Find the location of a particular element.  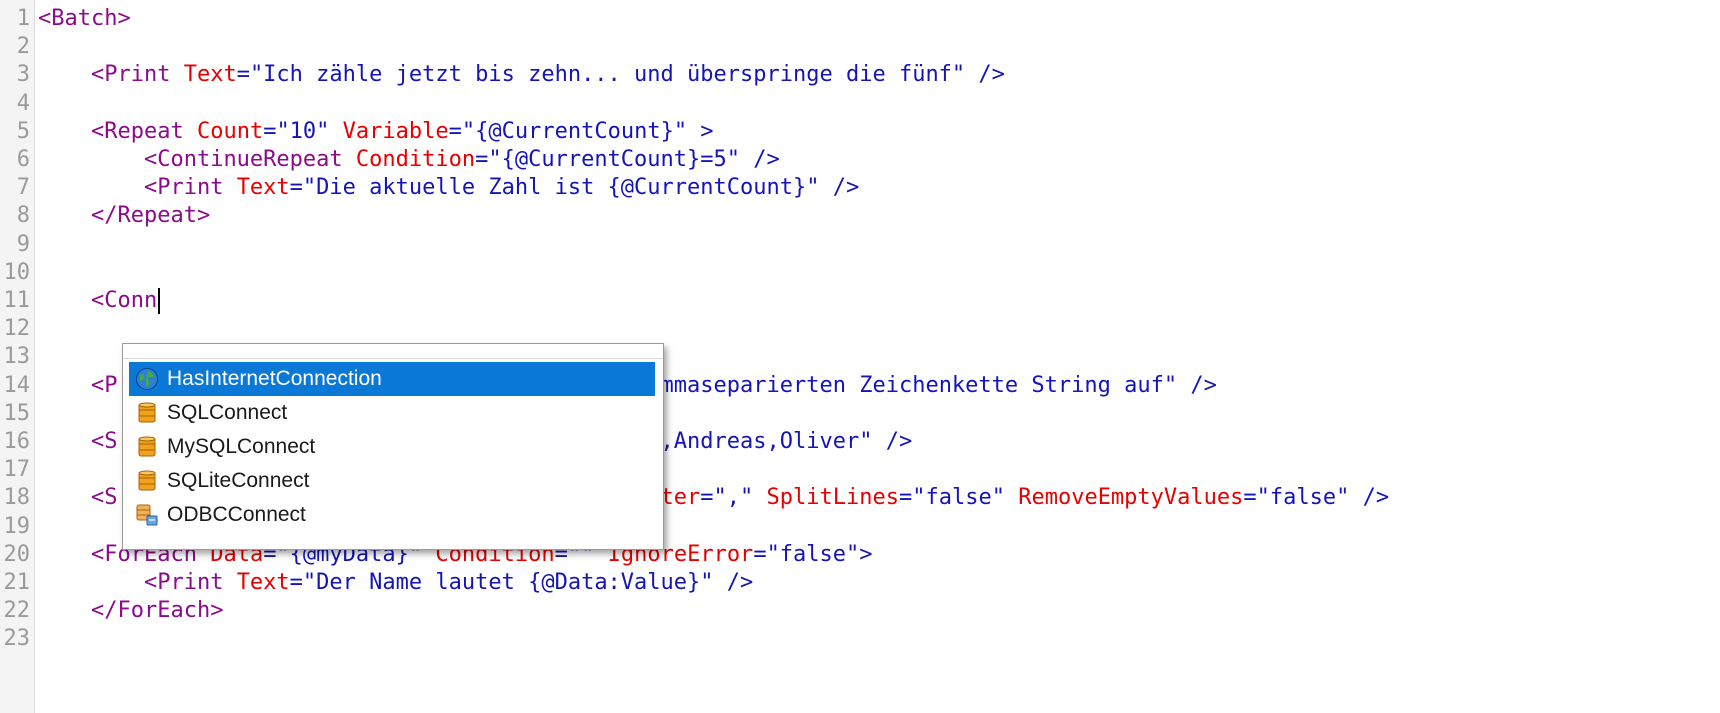

xml-value-token: "Die aktuelle Zahl ist {@CurrentCount}" is located at coordinates (561, 188).